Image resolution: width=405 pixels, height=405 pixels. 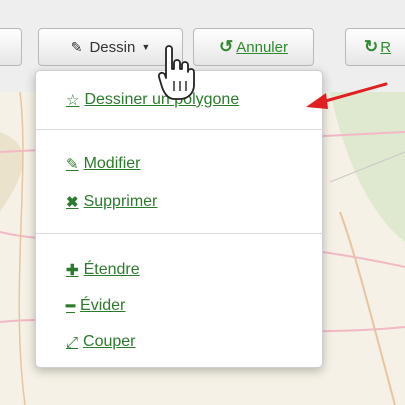 I want to click on menu-item-label: Étendre, so click(x=111, y=269).